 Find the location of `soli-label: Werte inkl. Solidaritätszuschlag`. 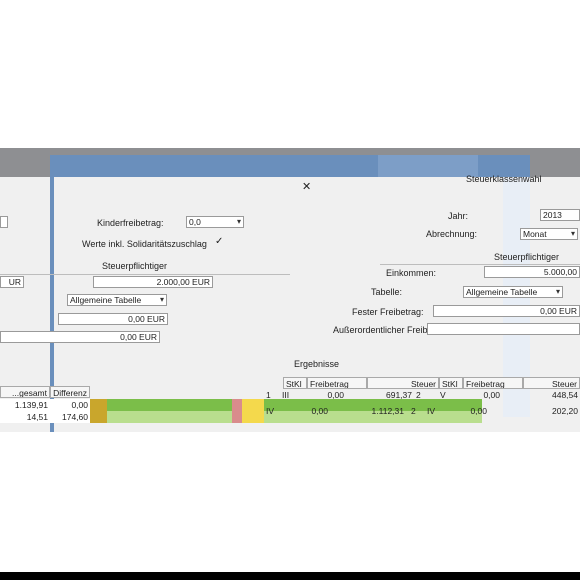

soli-label: Werte inkl. Solidaritätszuschlag is located at coordinates (144, 244).